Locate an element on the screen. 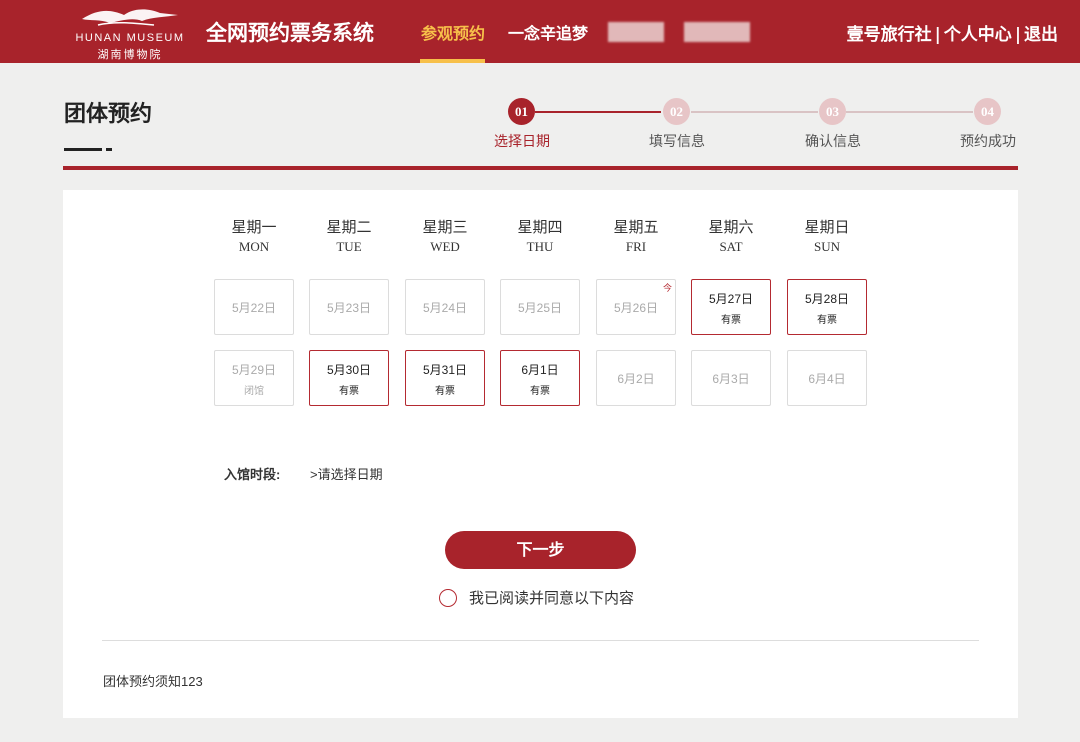  weekday-en: SAT is located at coordinates (731, 246).